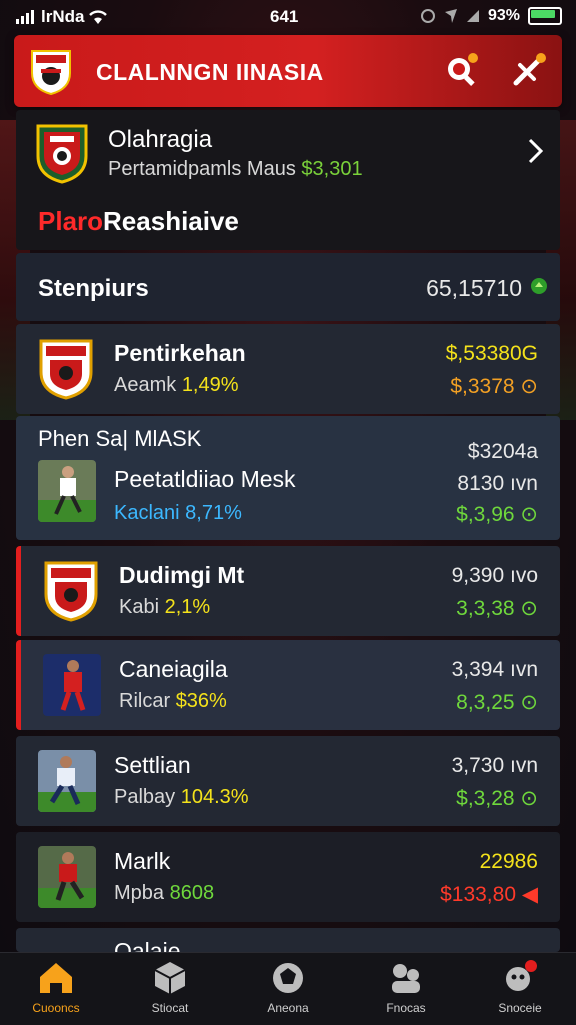  What do you see at coordinates (406, 1008) in the screenshot?
I see `nav-label: Fnocas` at bounding box center [406, 1008].